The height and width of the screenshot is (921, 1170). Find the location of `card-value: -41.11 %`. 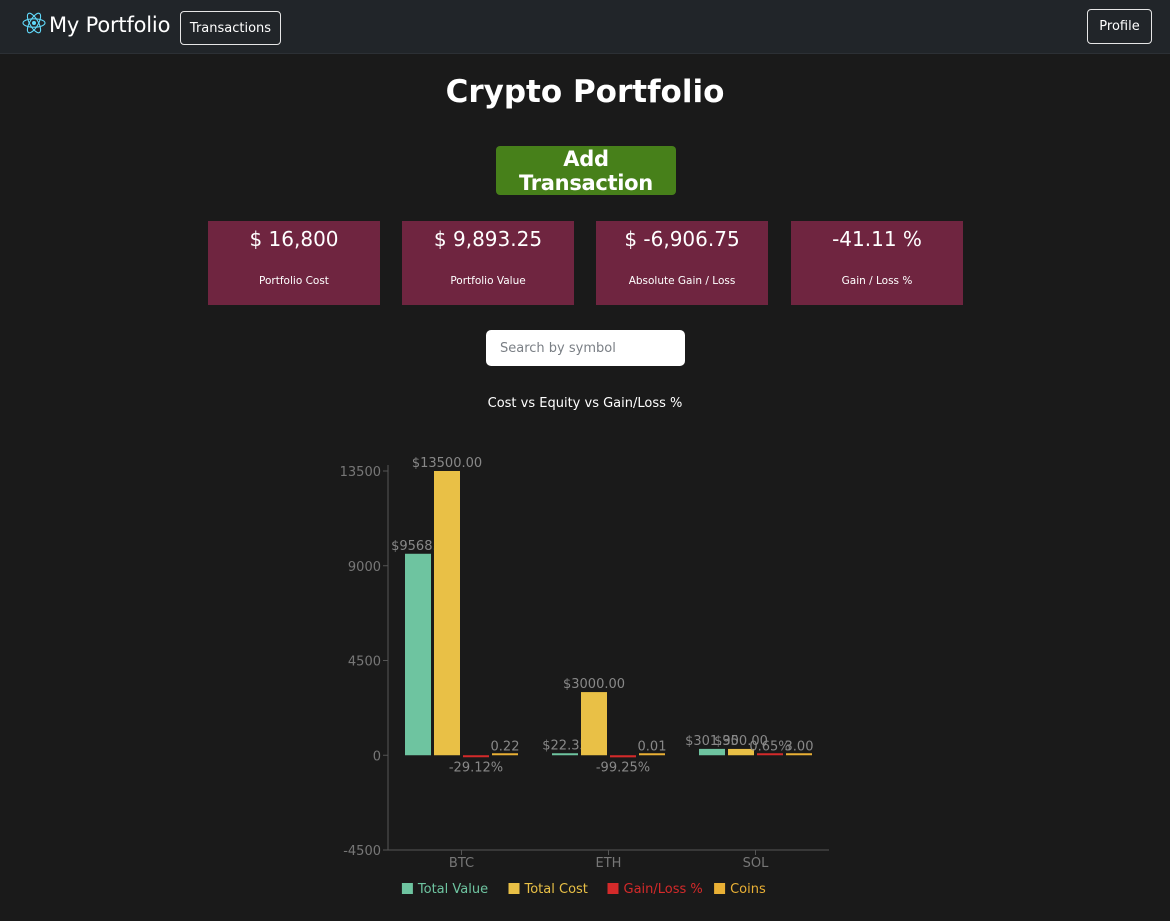

card-value: -41.11 % is located at coordinates (877, 239).